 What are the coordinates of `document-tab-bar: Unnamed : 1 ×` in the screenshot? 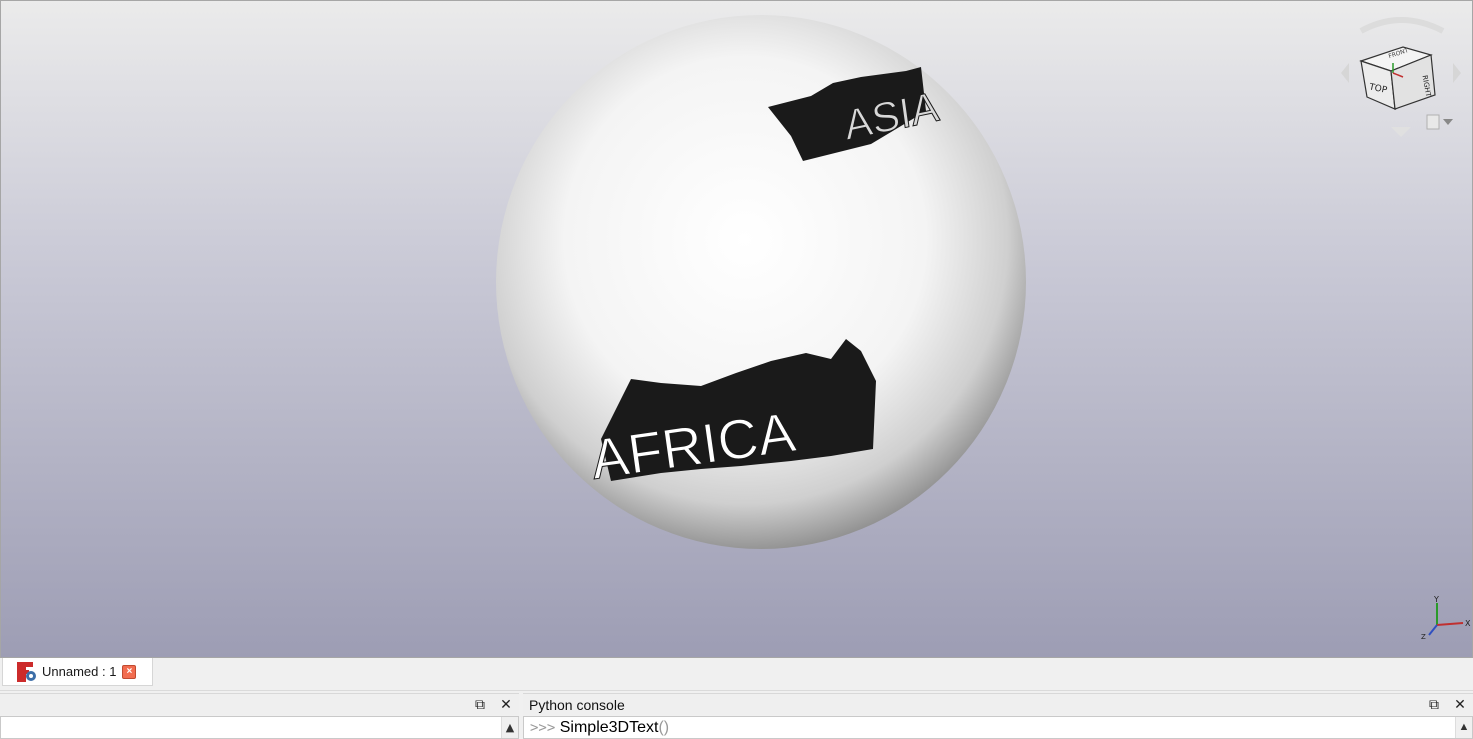 It's located at (736, 674).